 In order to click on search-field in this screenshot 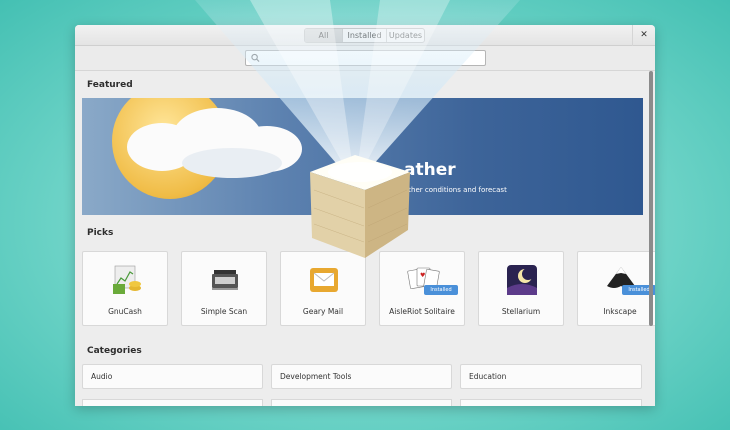, I will do `click(365, 58)`.